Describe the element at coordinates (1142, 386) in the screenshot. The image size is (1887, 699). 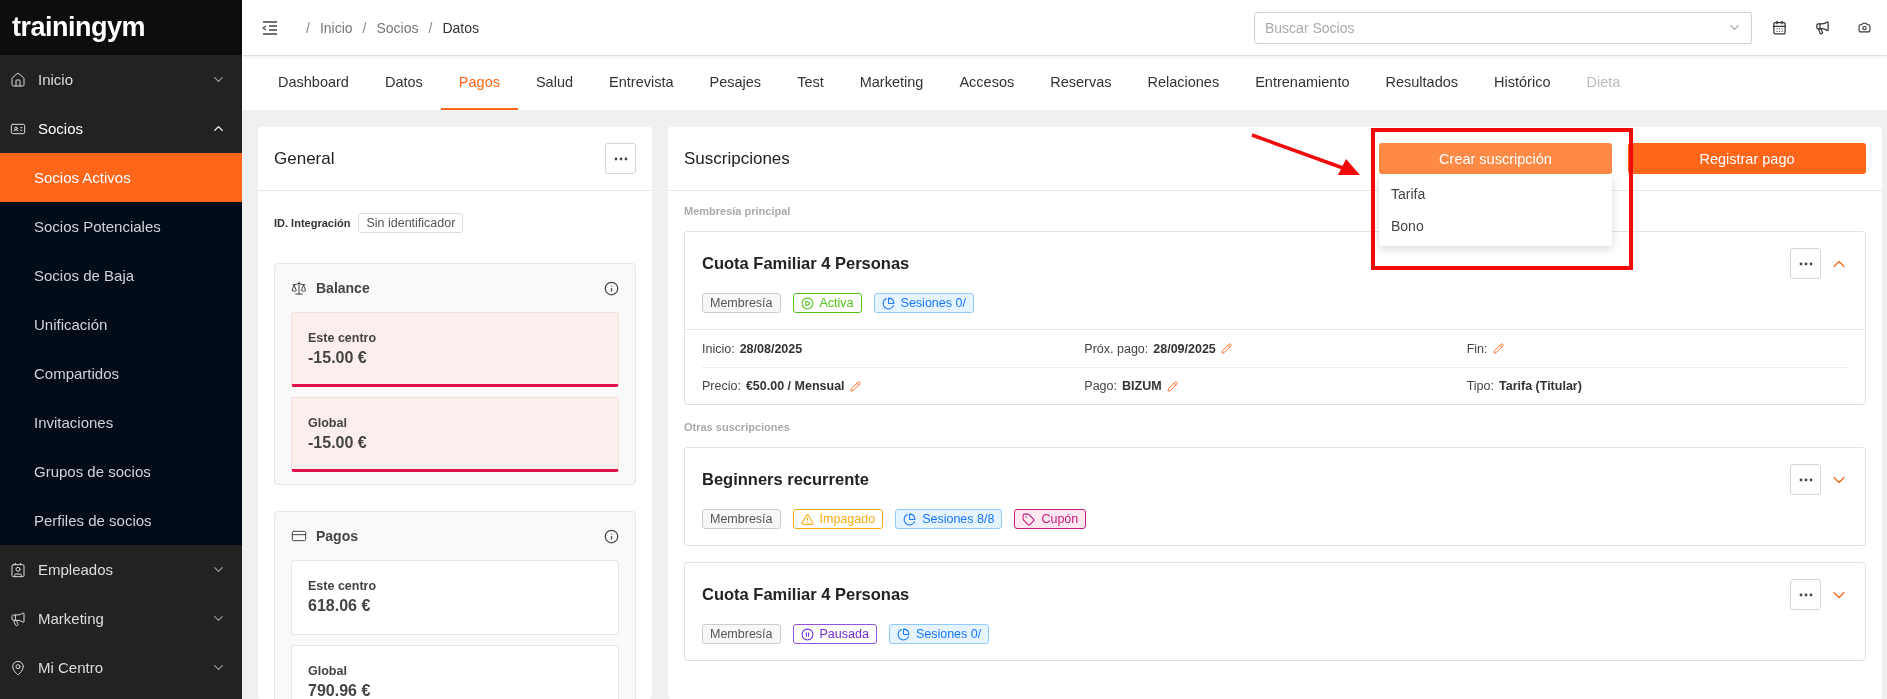
I see `detail-value: BIZUM` at that location.